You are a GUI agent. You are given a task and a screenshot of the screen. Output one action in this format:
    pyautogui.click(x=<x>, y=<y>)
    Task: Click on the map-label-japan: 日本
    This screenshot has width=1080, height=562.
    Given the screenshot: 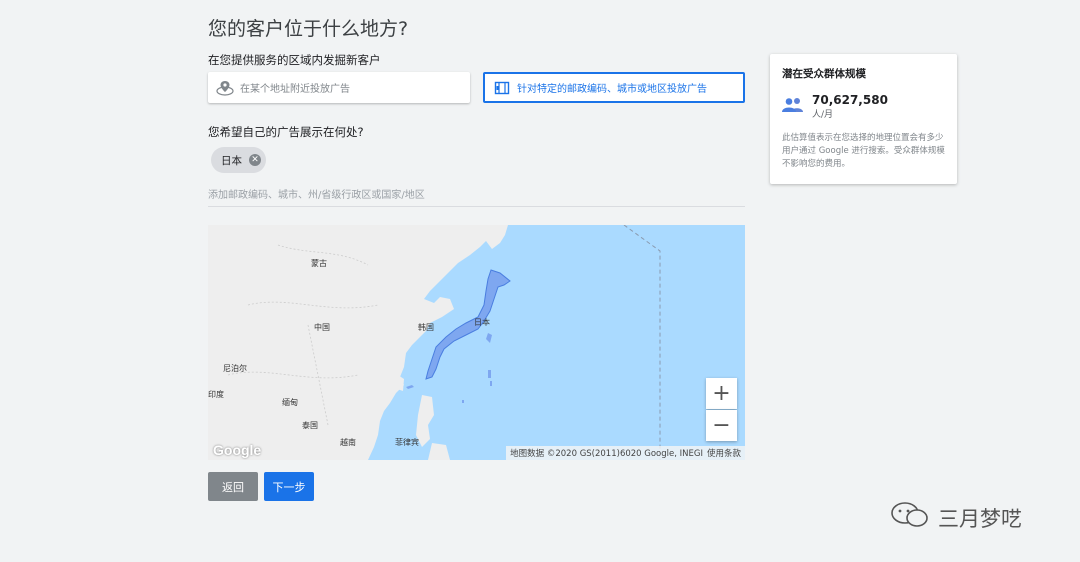 What is the action you would take?
    pyautogui.click(x=482, y=322)
    